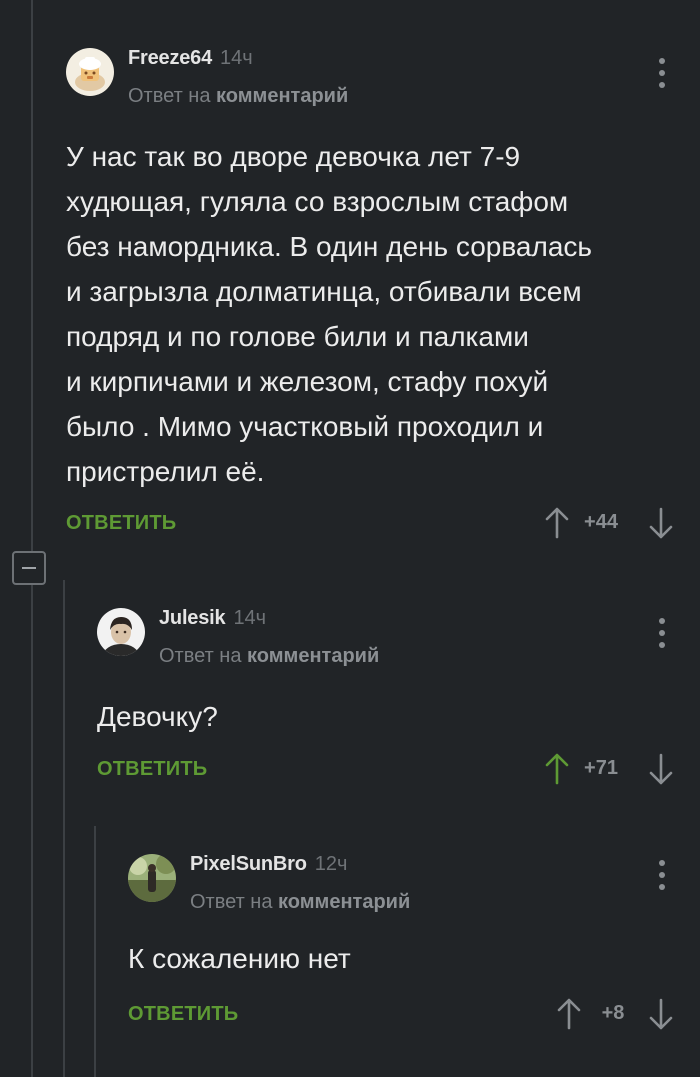  I want to click on vote-controls: +44, so click(610, 523).